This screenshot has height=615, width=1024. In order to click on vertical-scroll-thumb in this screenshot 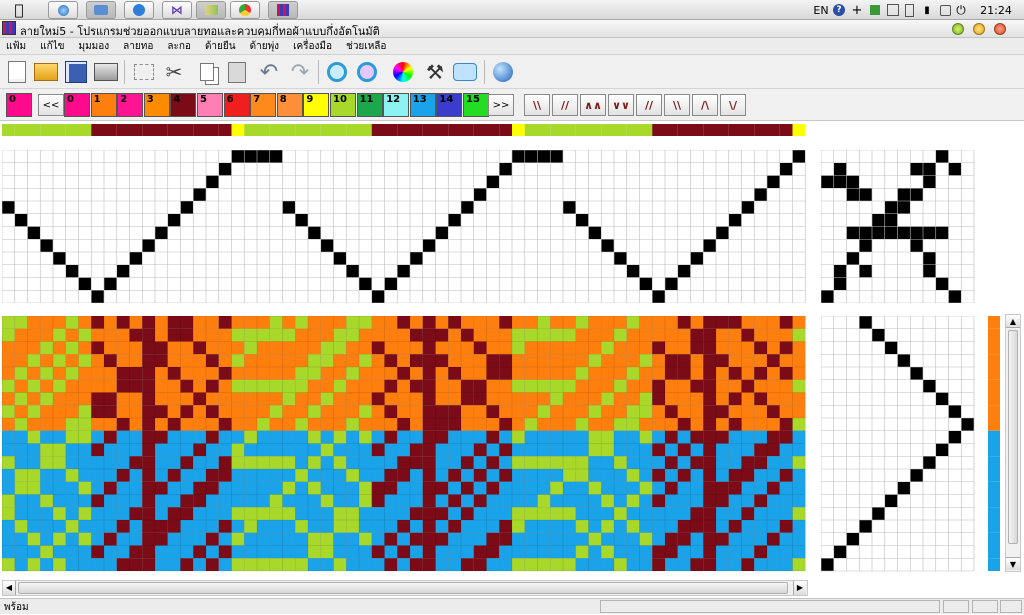, I will do `click(1013, 437)`.